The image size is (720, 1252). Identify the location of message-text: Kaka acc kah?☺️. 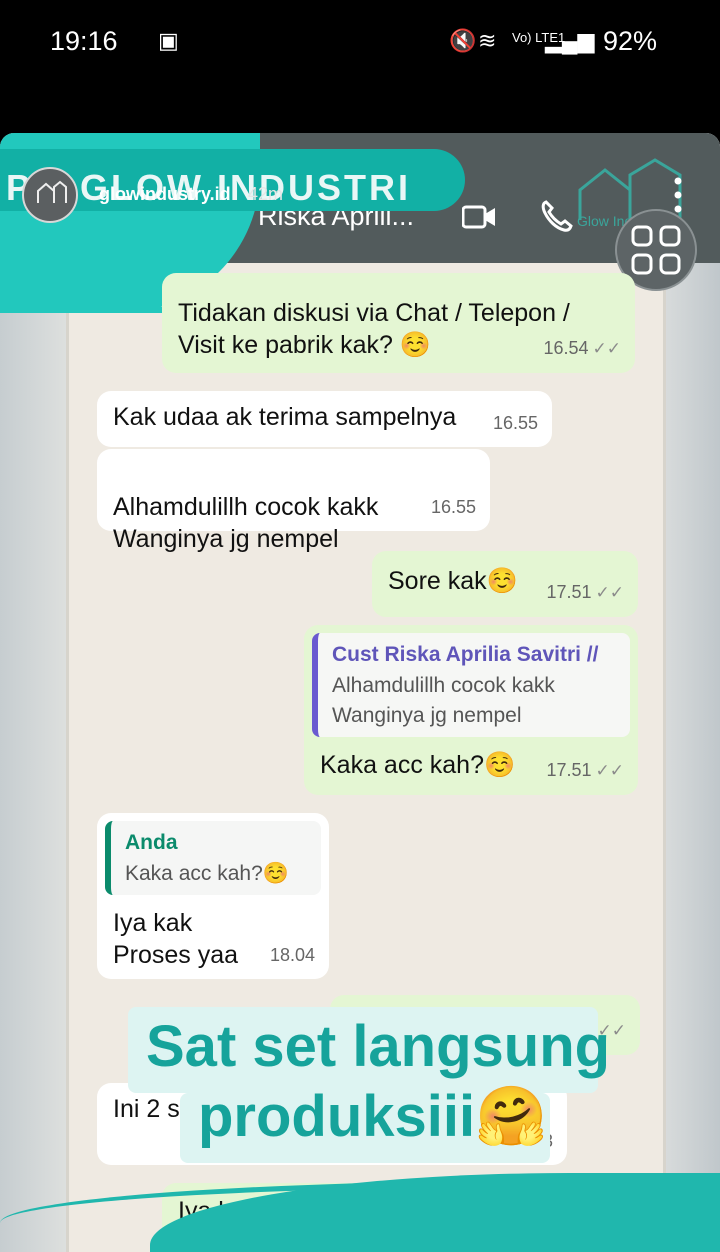
(418, 765).